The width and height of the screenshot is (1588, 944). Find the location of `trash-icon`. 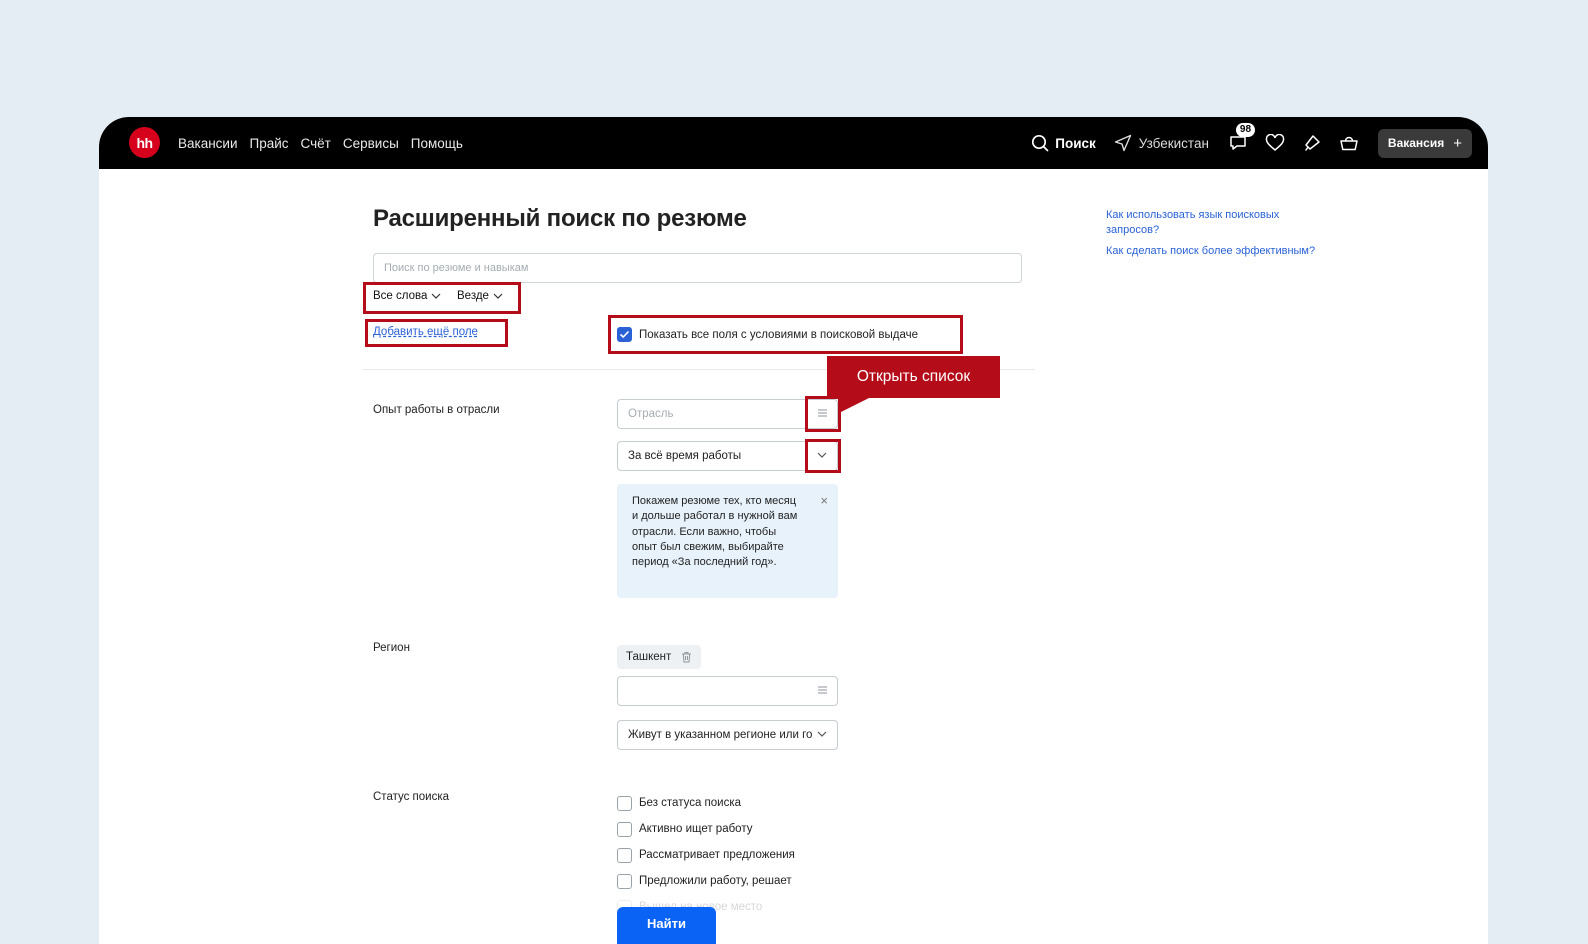

trash-icon is located at coordinates (686, 657).